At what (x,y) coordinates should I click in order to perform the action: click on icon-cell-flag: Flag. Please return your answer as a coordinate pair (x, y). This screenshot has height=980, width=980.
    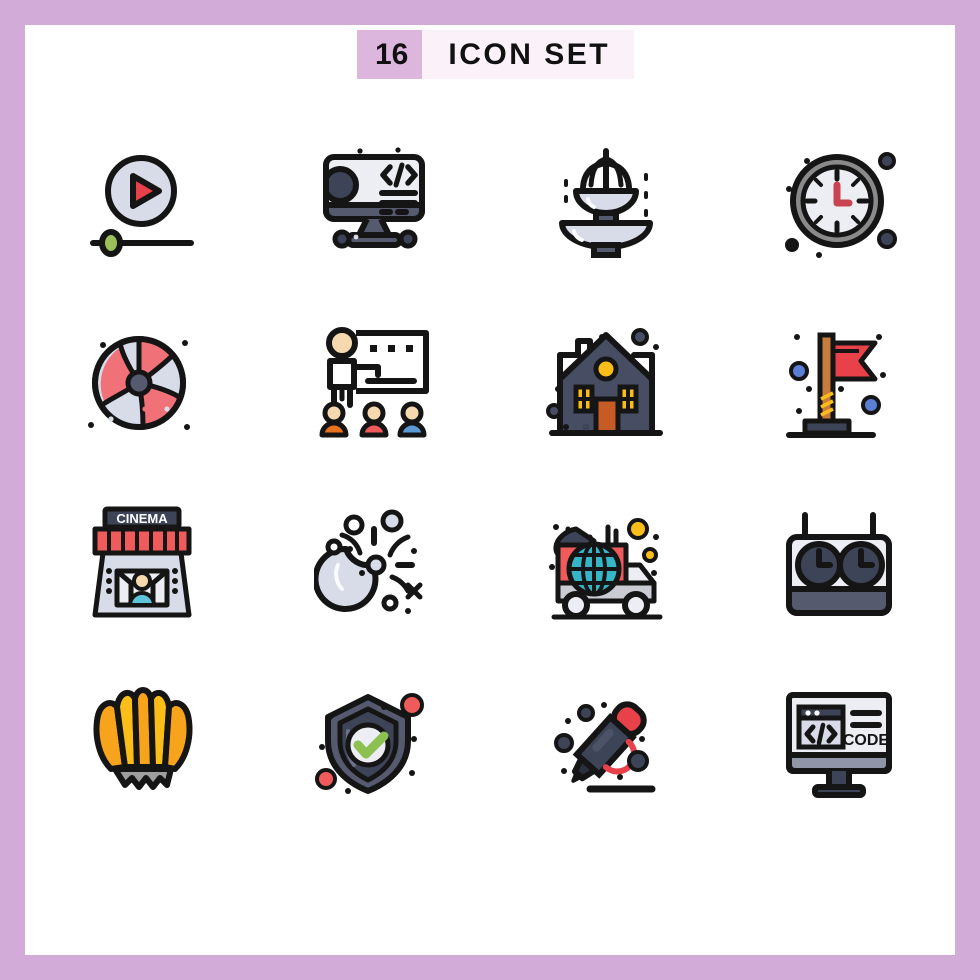
    Looking at the image, I should click on (839, 383).